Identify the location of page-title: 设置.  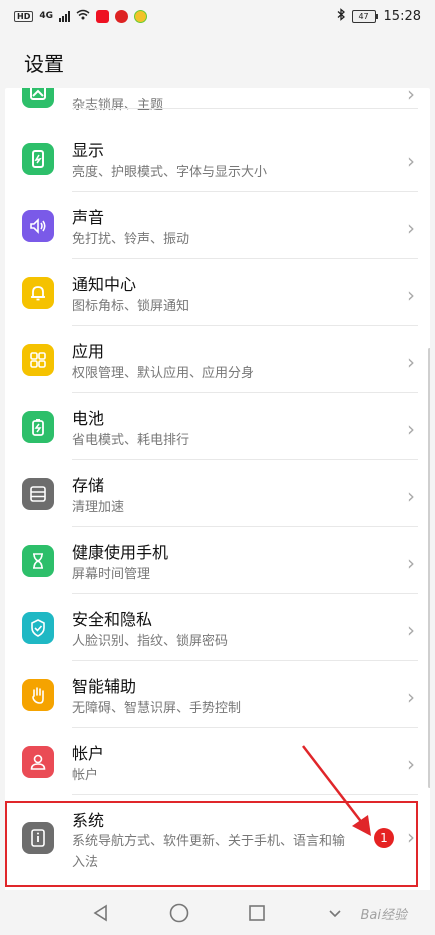
(44, 64).